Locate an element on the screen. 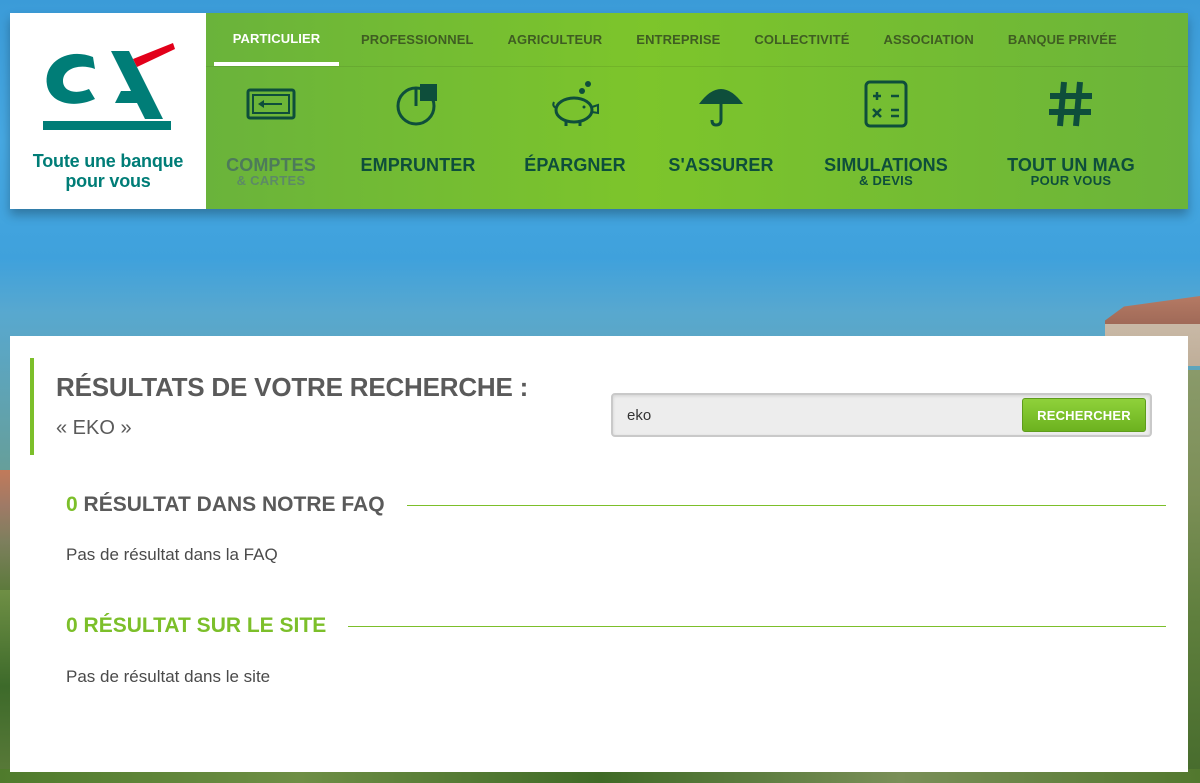 Image resolution: width=1200 pixels, height=783 pixels. nav-simulations-devis: SIMULATIONS & DEVIS is located at coordinates (886, 143).